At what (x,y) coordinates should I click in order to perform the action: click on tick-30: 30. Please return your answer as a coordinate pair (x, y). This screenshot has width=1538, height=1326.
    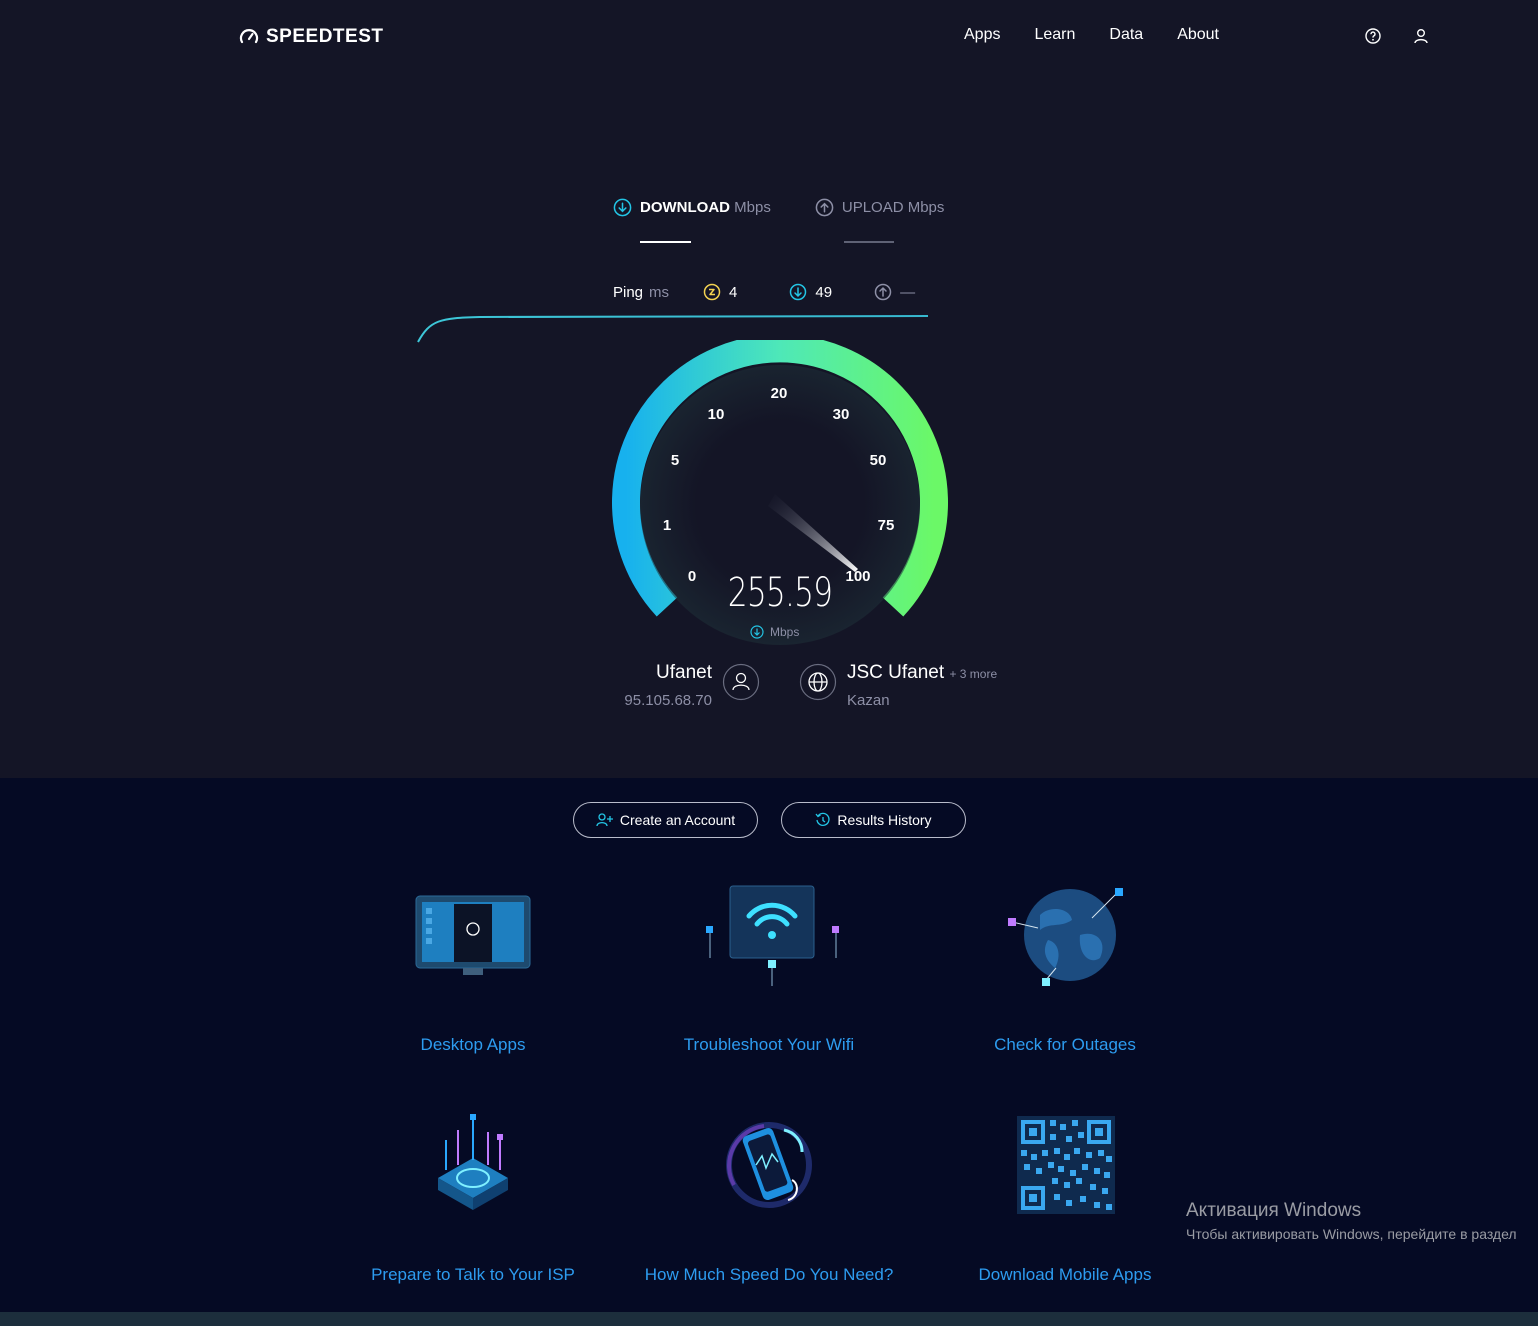
    Looking at the image, I should click on (841, 414).